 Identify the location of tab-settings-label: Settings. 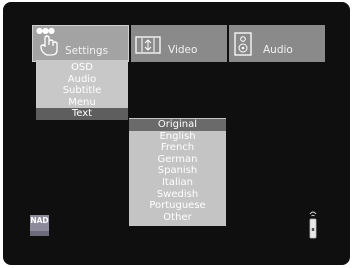
(87, 51).